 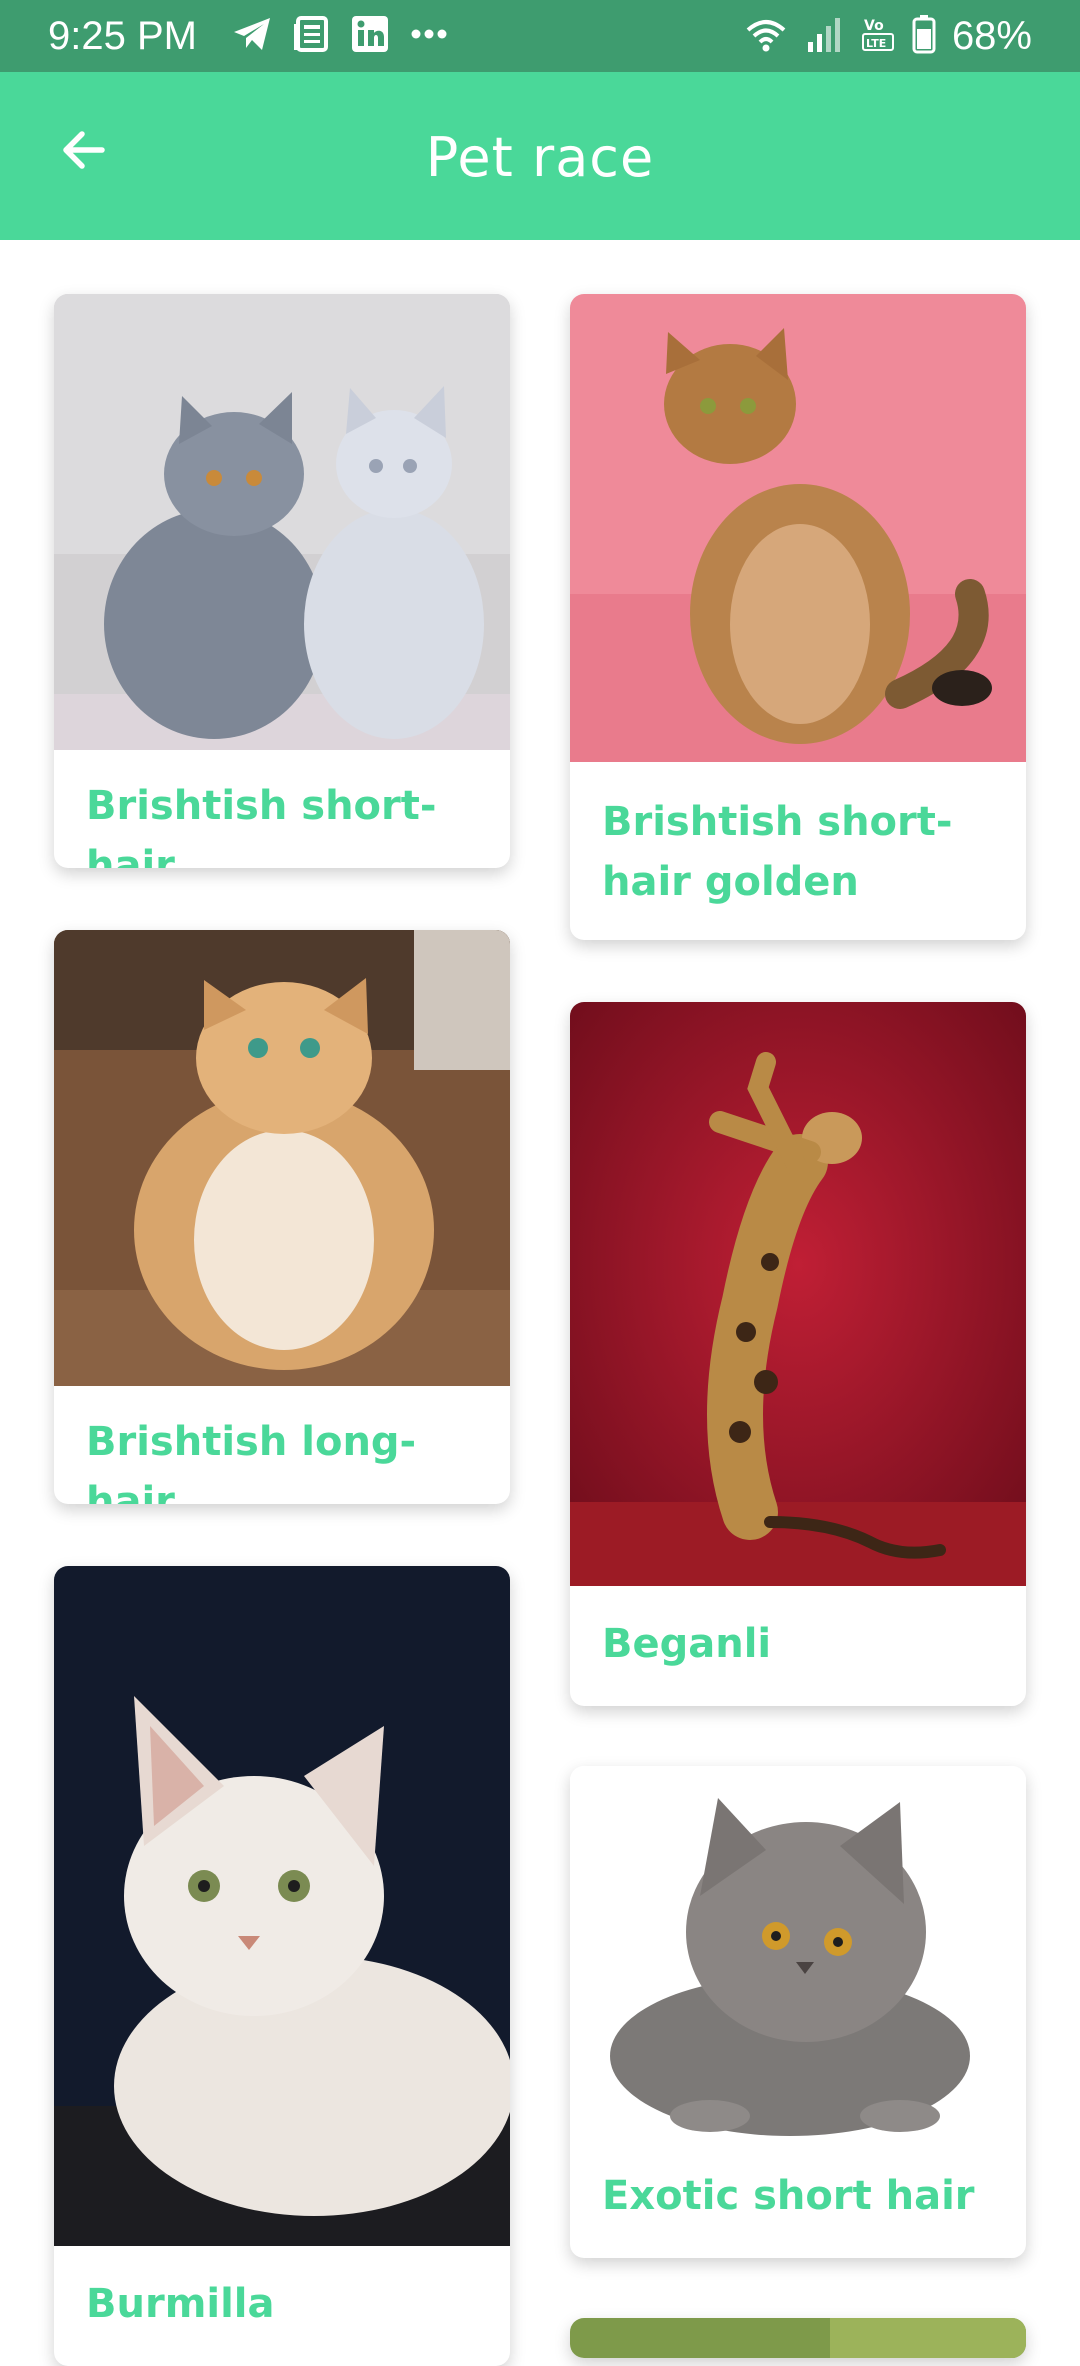 What do you see at coordinates (251, 1461) in the screenshot?
I see `breed-name: Brishtish long-hair` at bounding box center [251, 1461].